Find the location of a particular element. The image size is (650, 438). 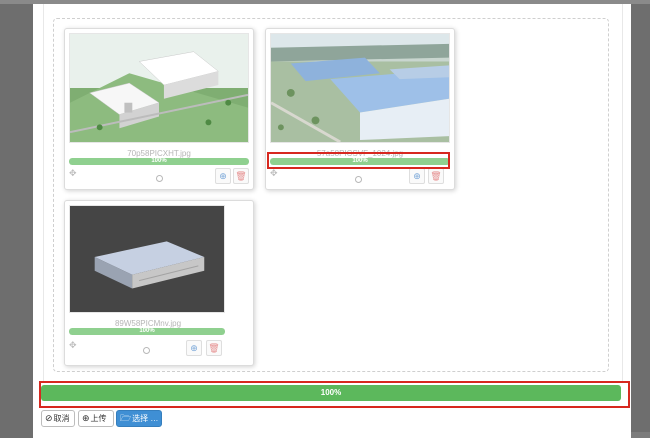

highlight-file-progress is located at coordinates (358, 160).